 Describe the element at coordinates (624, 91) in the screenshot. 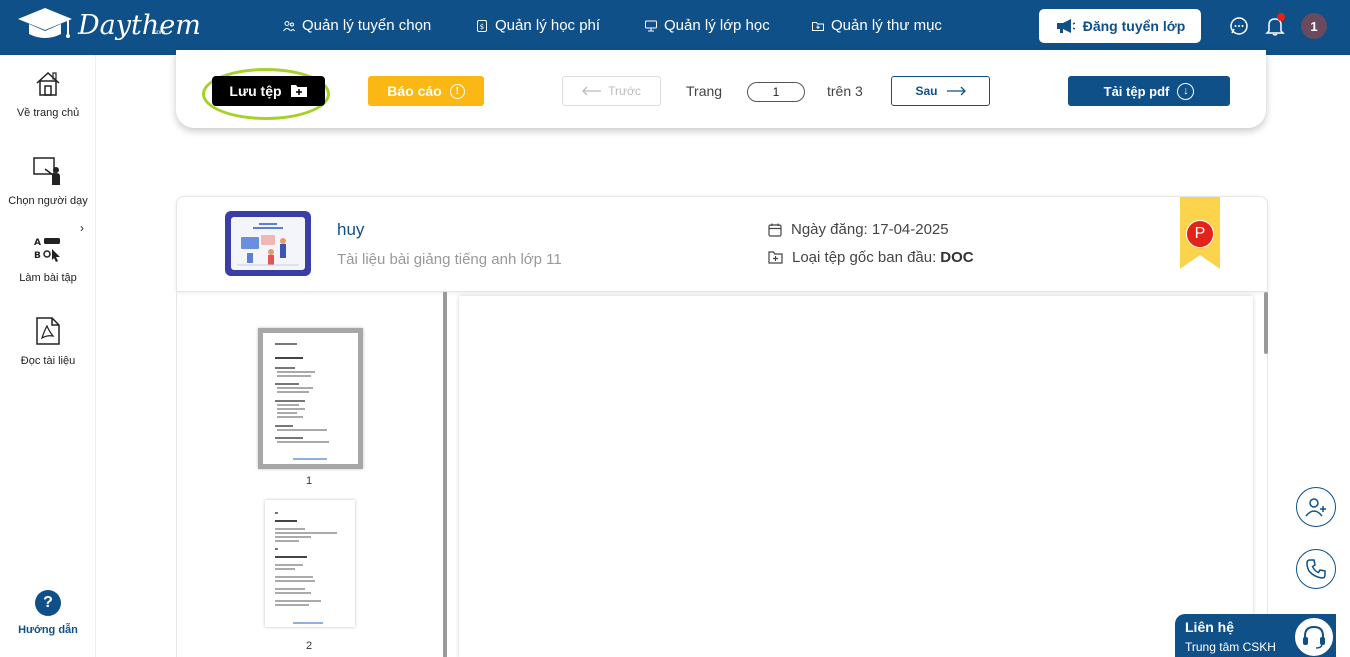

I see `prev-page-label: Trước` at that location.